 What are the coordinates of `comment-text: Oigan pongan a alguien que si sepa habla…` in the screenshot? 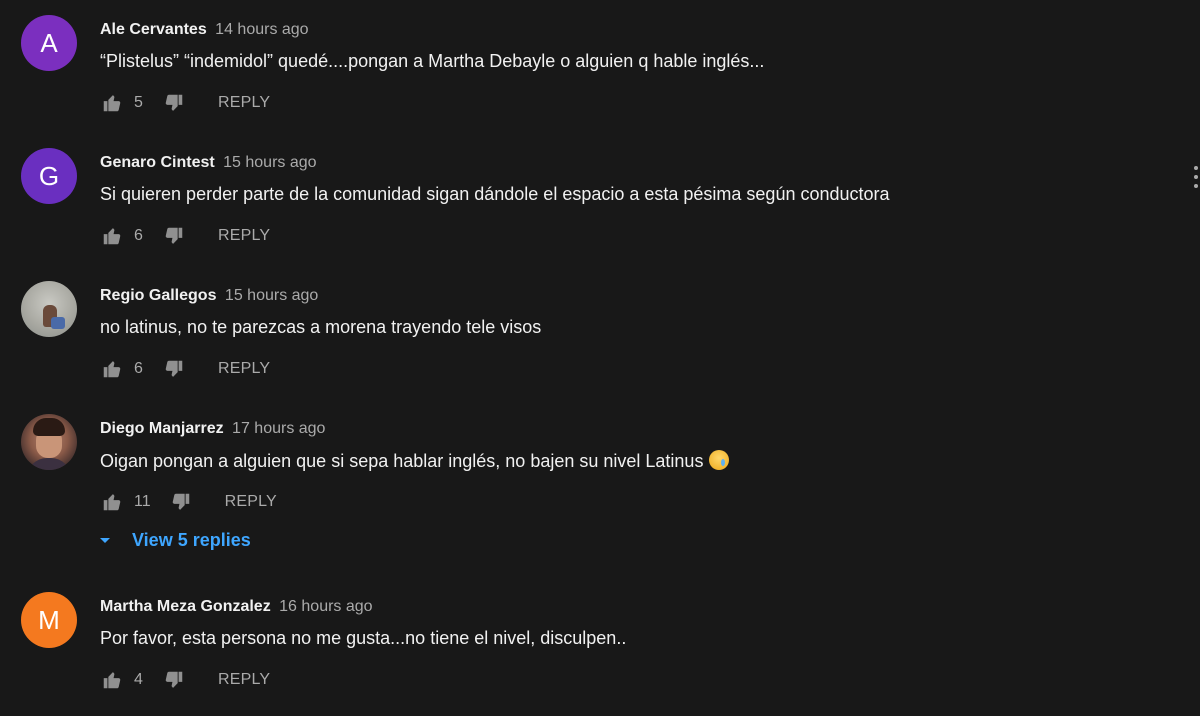 It's located at (415, 461).